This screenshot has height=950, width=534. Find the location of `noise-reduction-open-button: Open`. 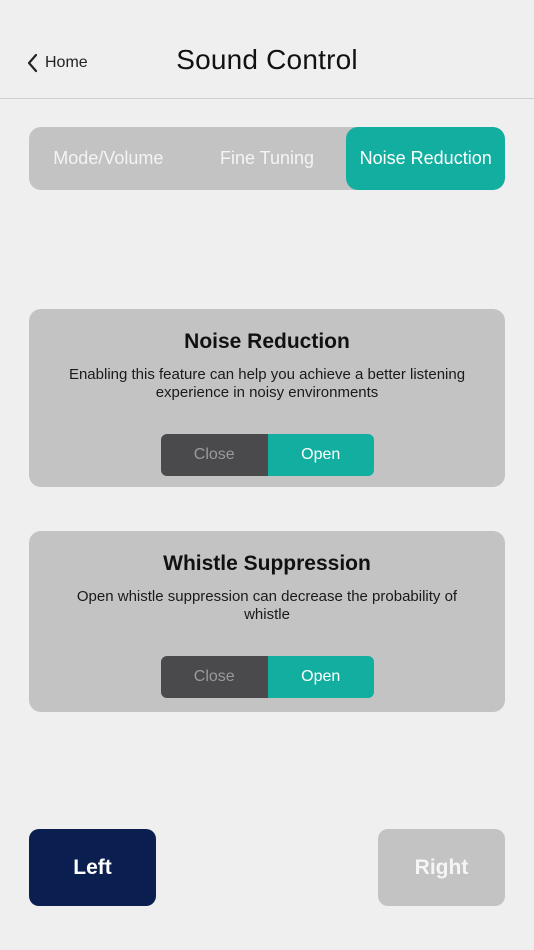

noise-reduction-open-button: Open is located at coordinates (320, 455).